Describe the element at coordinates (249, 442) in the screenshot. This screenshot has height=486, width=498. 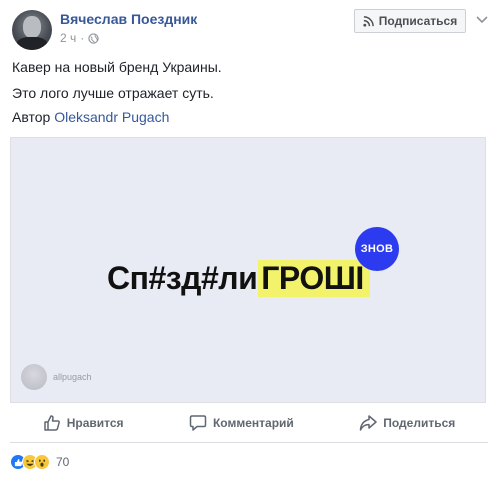
I see `divider` at that location.